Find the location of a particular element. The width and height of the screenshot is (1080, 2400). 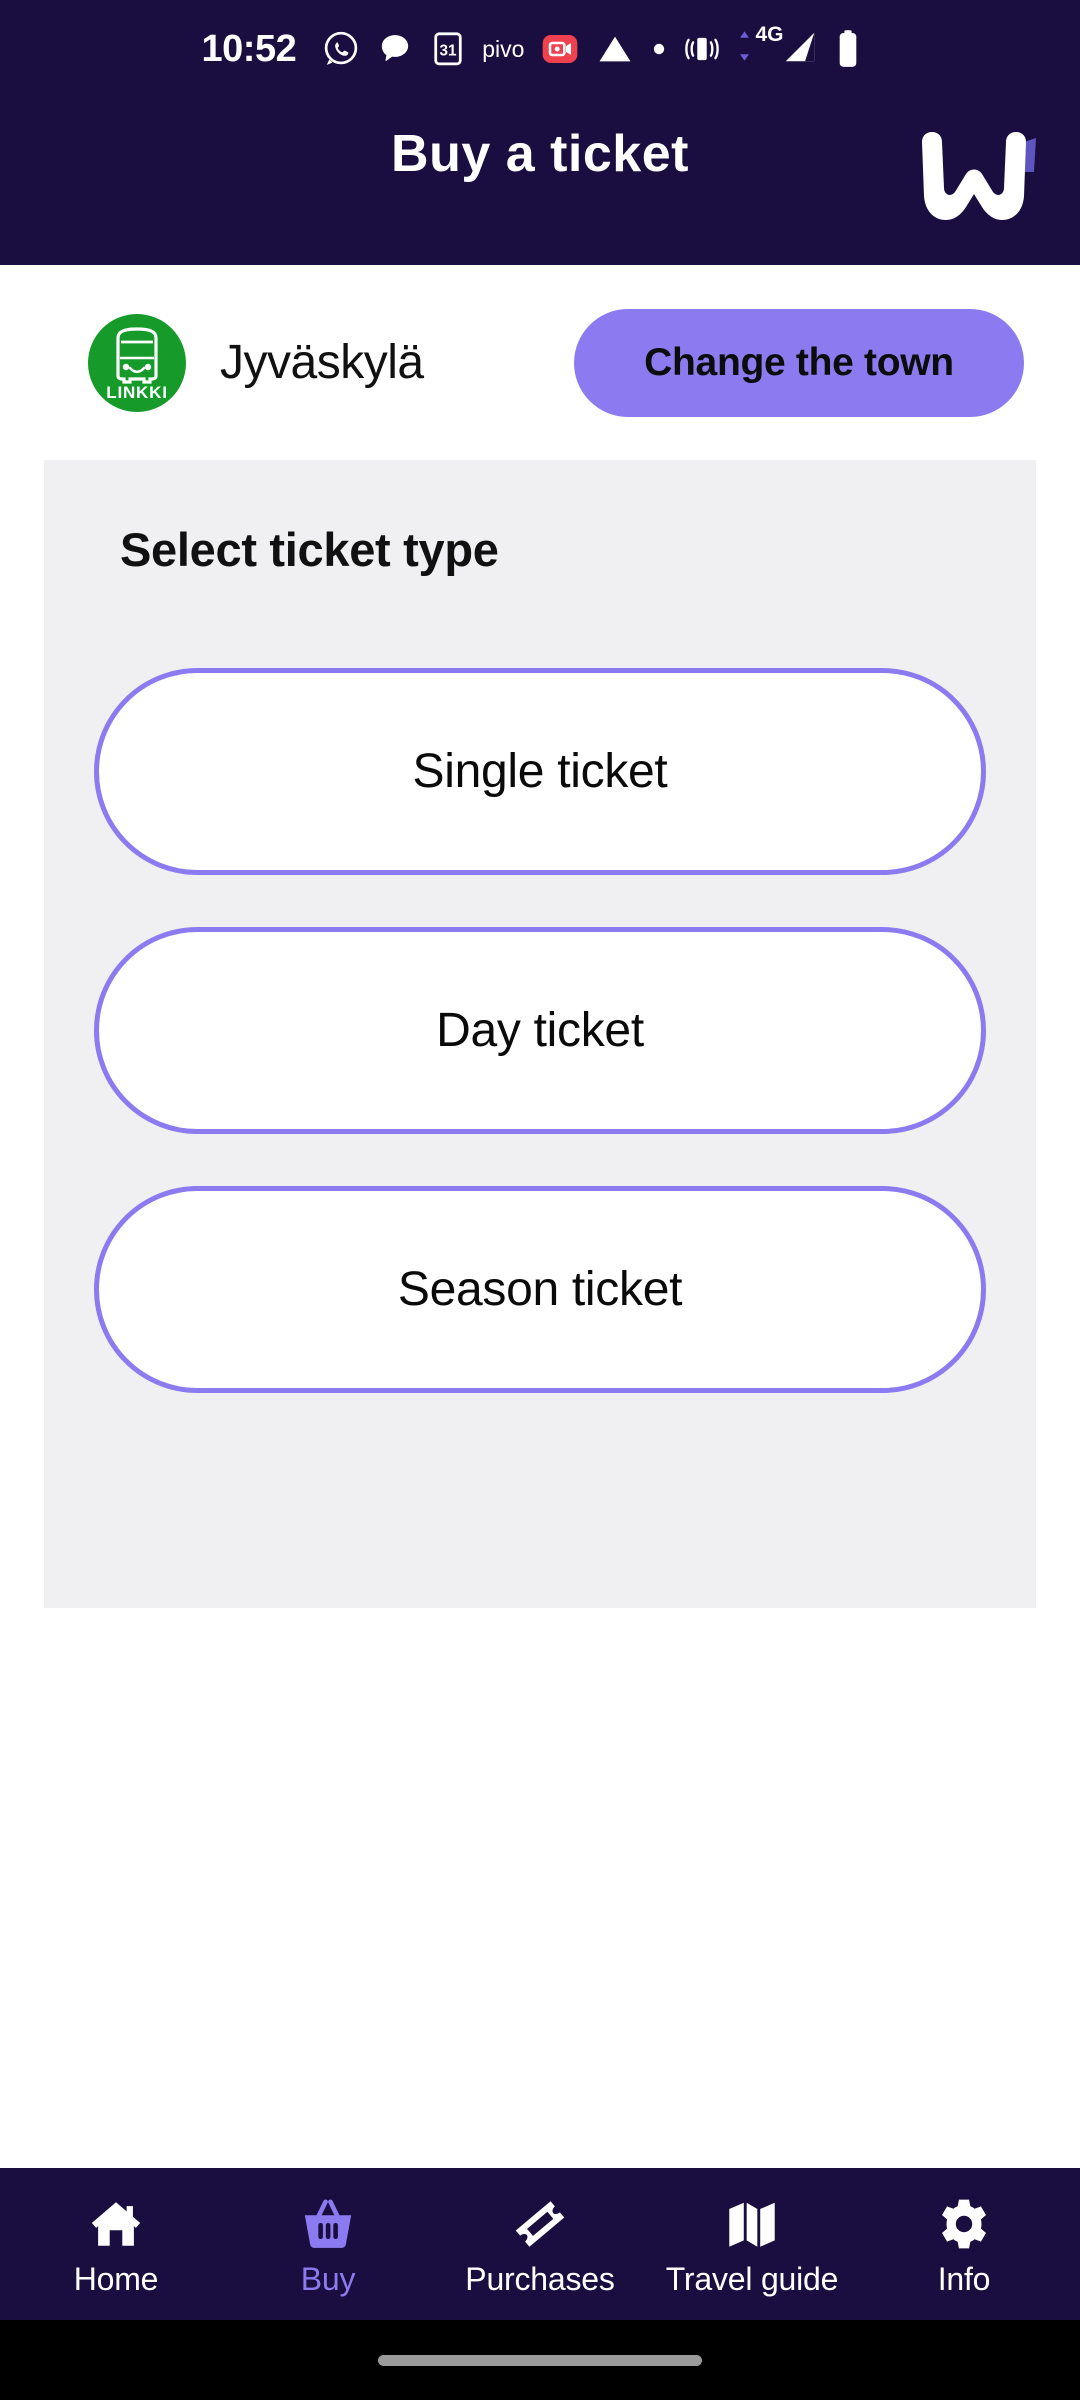

signal-4g-icon: 4G is located at coordinates (778, 47).